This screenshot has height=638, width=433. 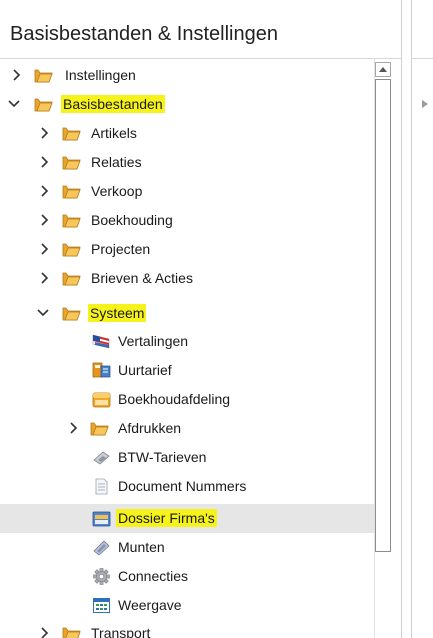 I want to click on tree-item-label: Projecten, so click(x=121, y=249).